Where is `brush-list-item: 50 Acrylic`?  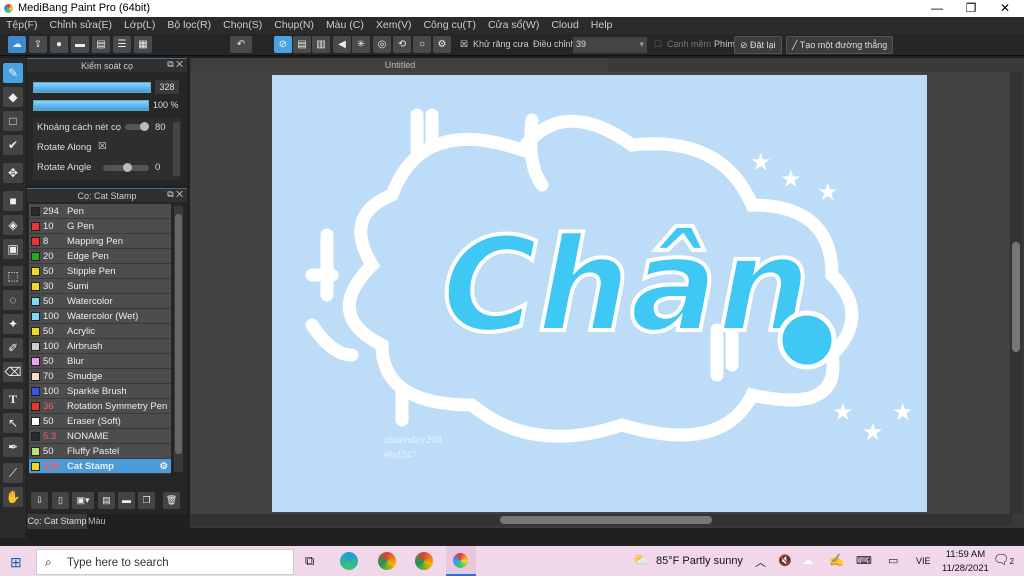
brush-list-item: 50 Acrylic is located at coordinates (100, 331).